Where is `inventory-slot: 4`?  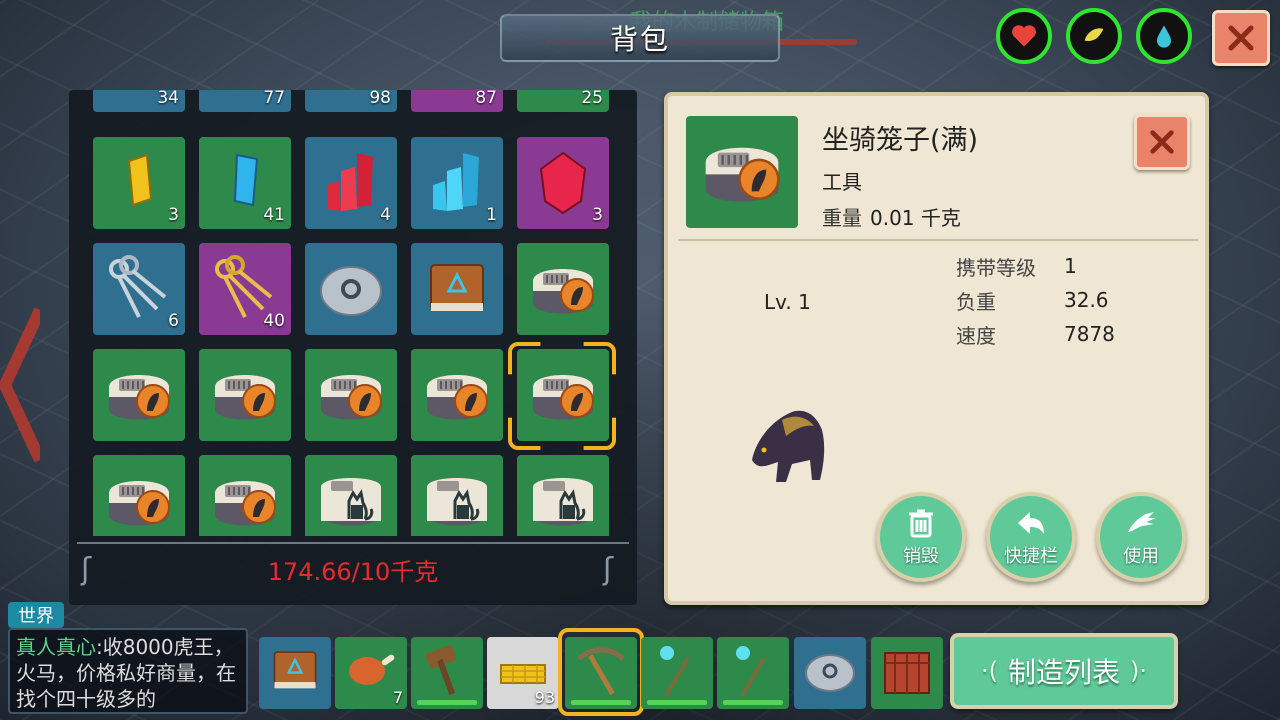
inventory-slot: 4 is located at coordinates (351, 183).